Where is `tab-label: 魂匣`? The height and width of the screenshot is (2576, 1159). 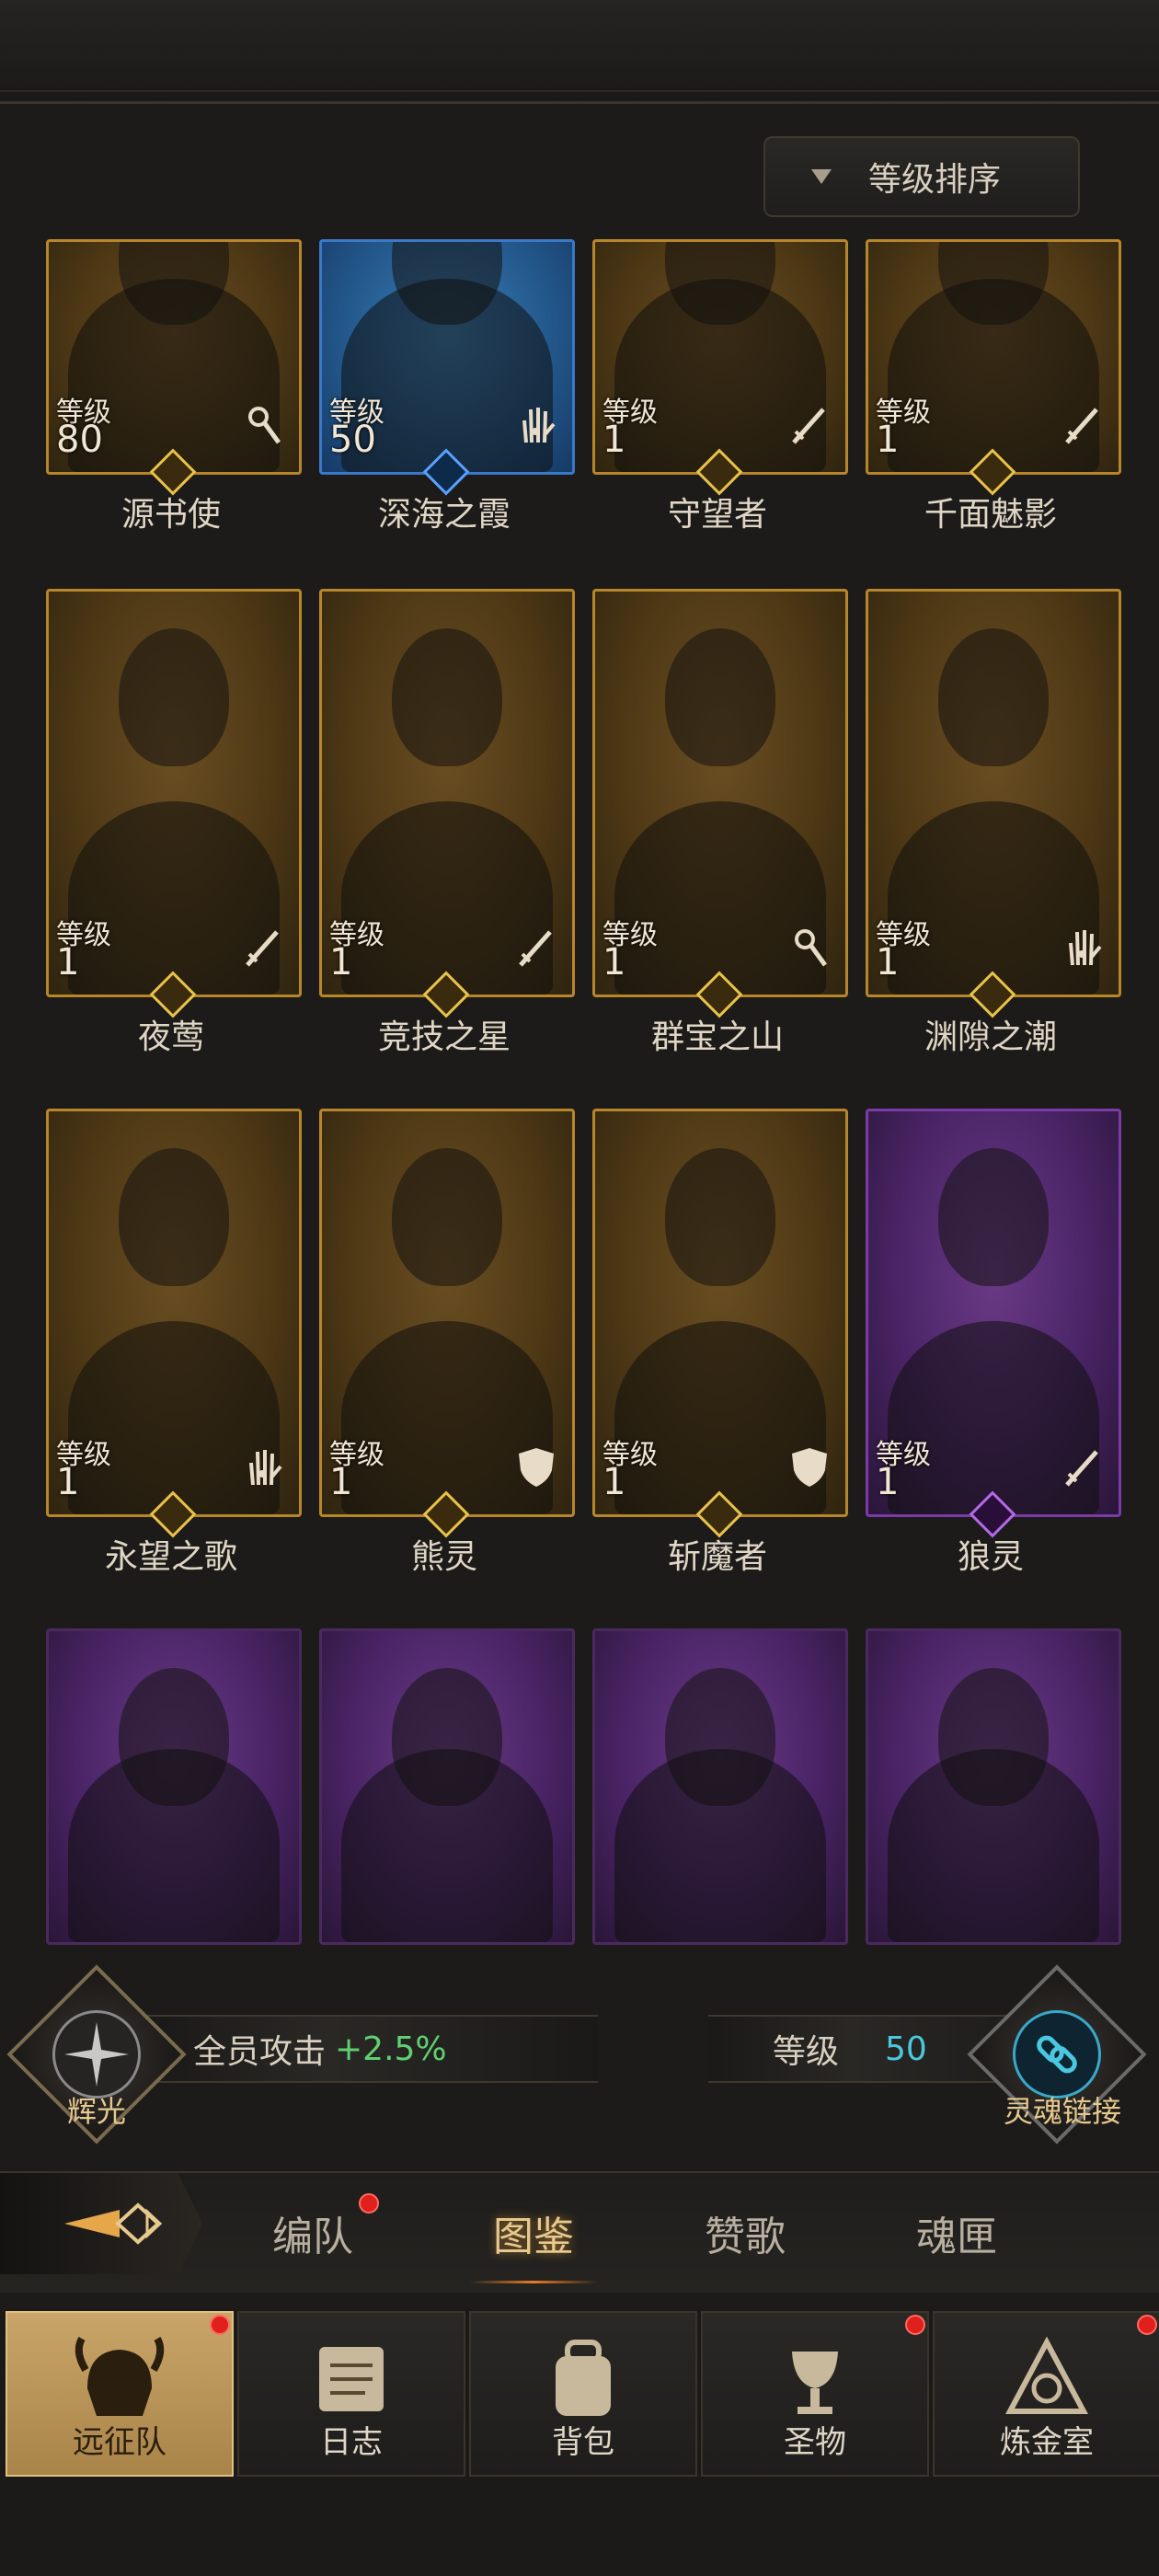 tab-label: 魂匣 is located at coordinates (956, 2237).